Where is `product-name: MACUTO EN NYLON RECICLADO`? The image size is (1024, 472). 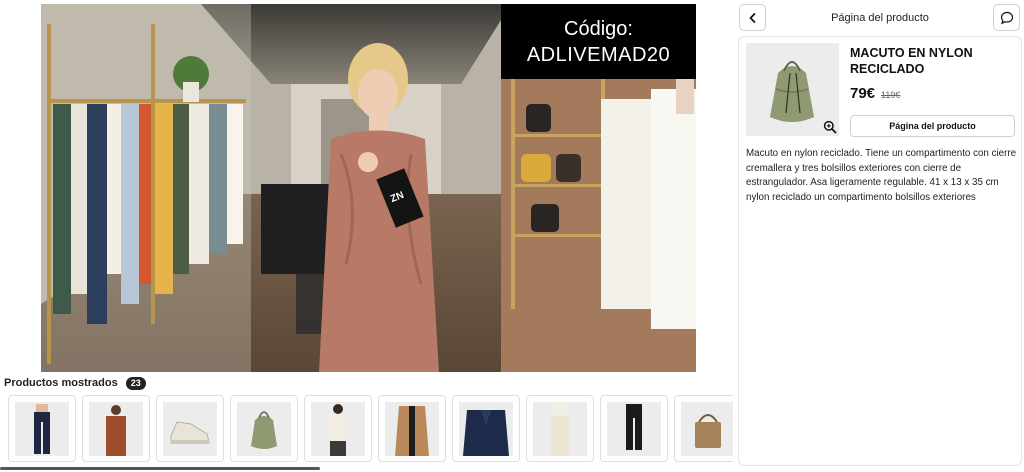
product-name: MACUTO EN NYLON RECICLADO is located at coordinates (911, 61).